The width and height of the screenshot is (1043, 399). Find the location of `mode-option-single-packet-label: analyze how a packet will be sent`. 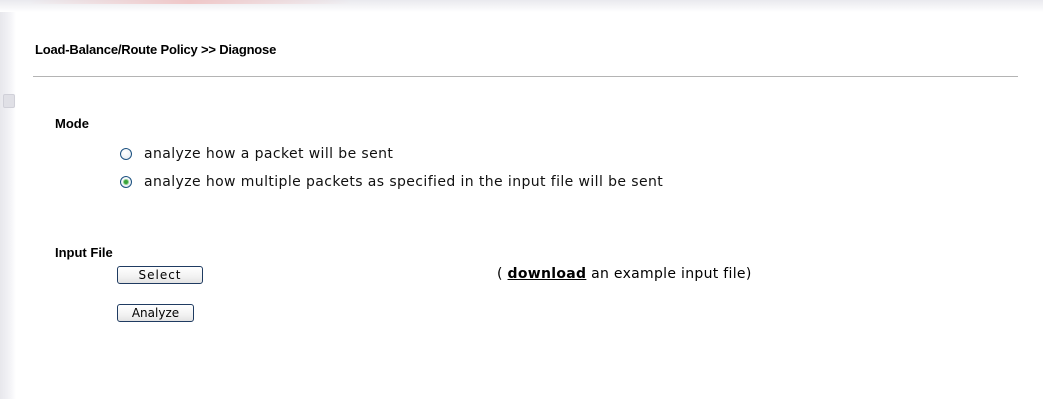

mode-option-single-packet-label: analyze how a packet will be sent is located at coordinates (269, 154).